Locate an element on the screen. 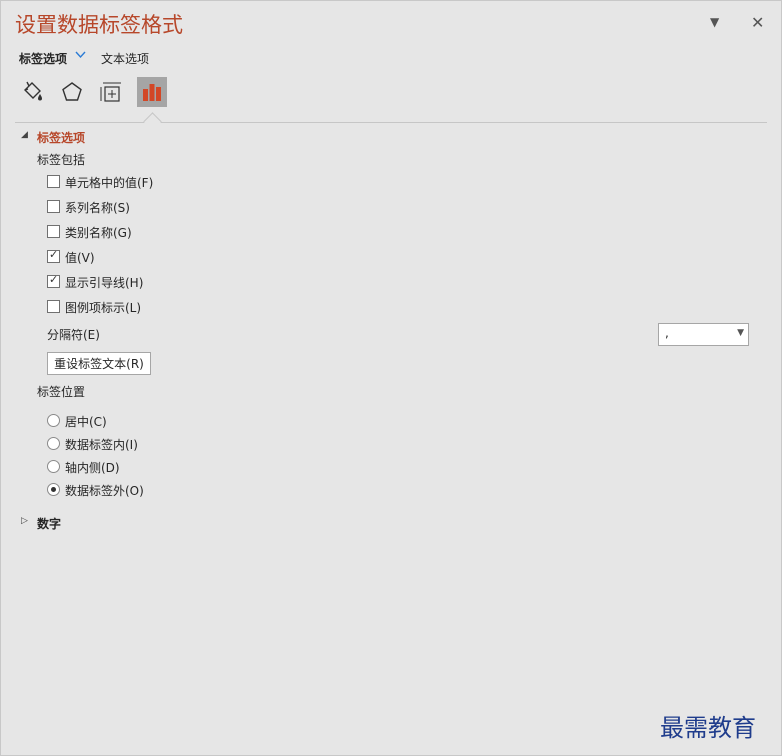 The image size is (782, 756). tab-label-options: 标签选项 is located at coordinates (43, 58).